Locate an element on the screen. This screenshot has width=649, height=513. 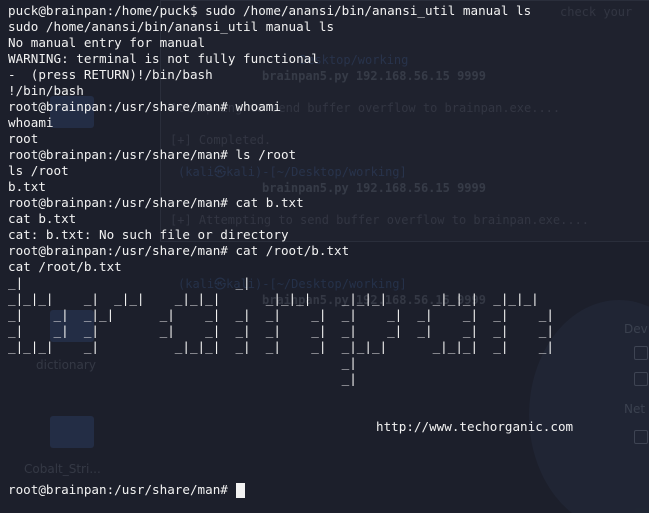
url-text: http://www.techorganic.com is located at coordinates (475, 426).